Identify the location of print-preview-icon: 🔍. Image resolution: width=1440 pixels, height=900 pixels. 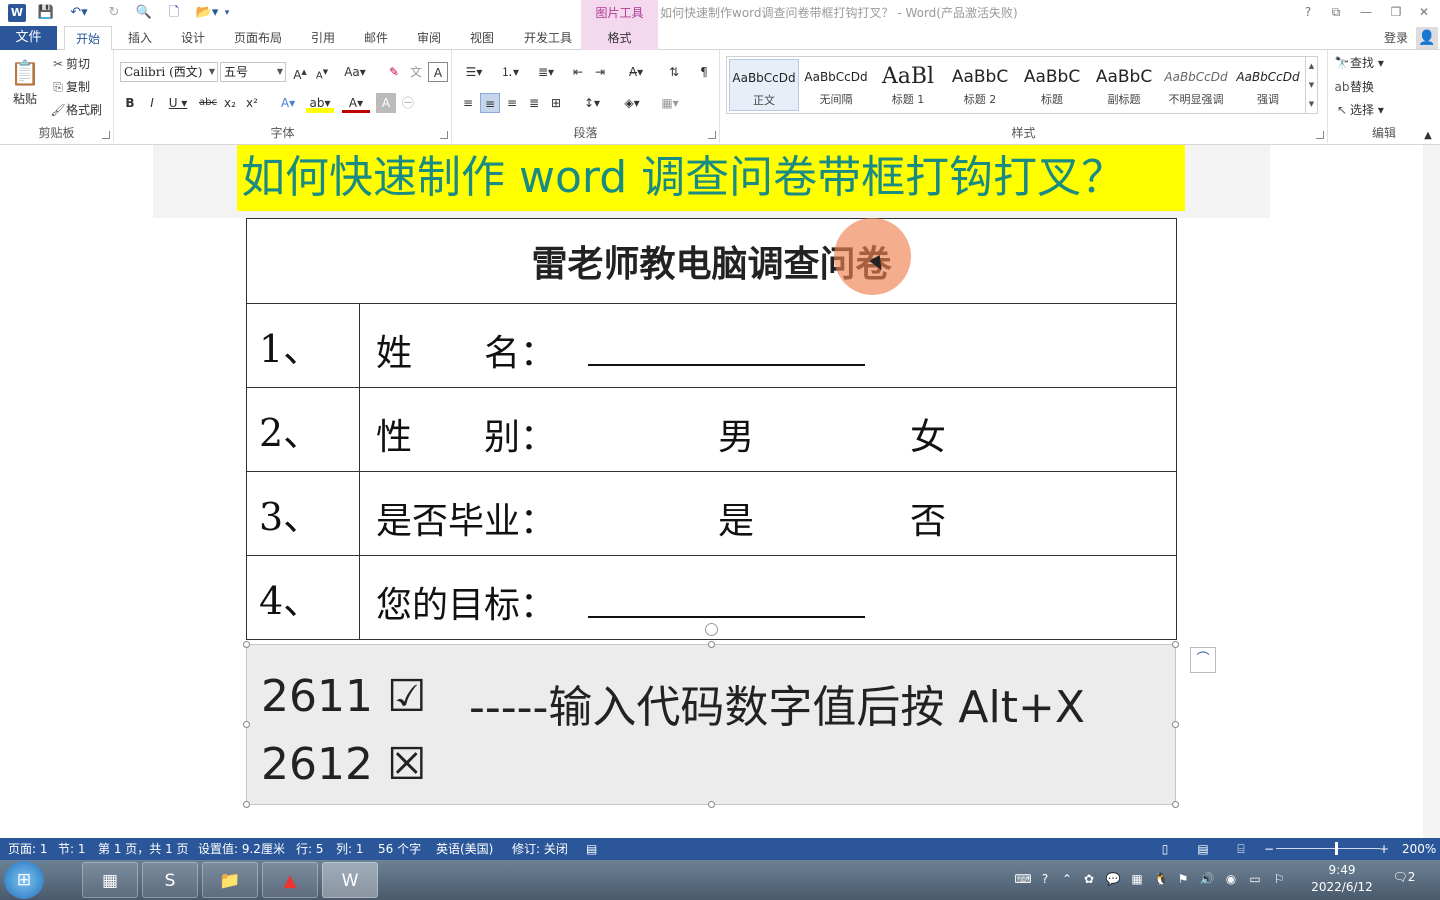
(144, 13).